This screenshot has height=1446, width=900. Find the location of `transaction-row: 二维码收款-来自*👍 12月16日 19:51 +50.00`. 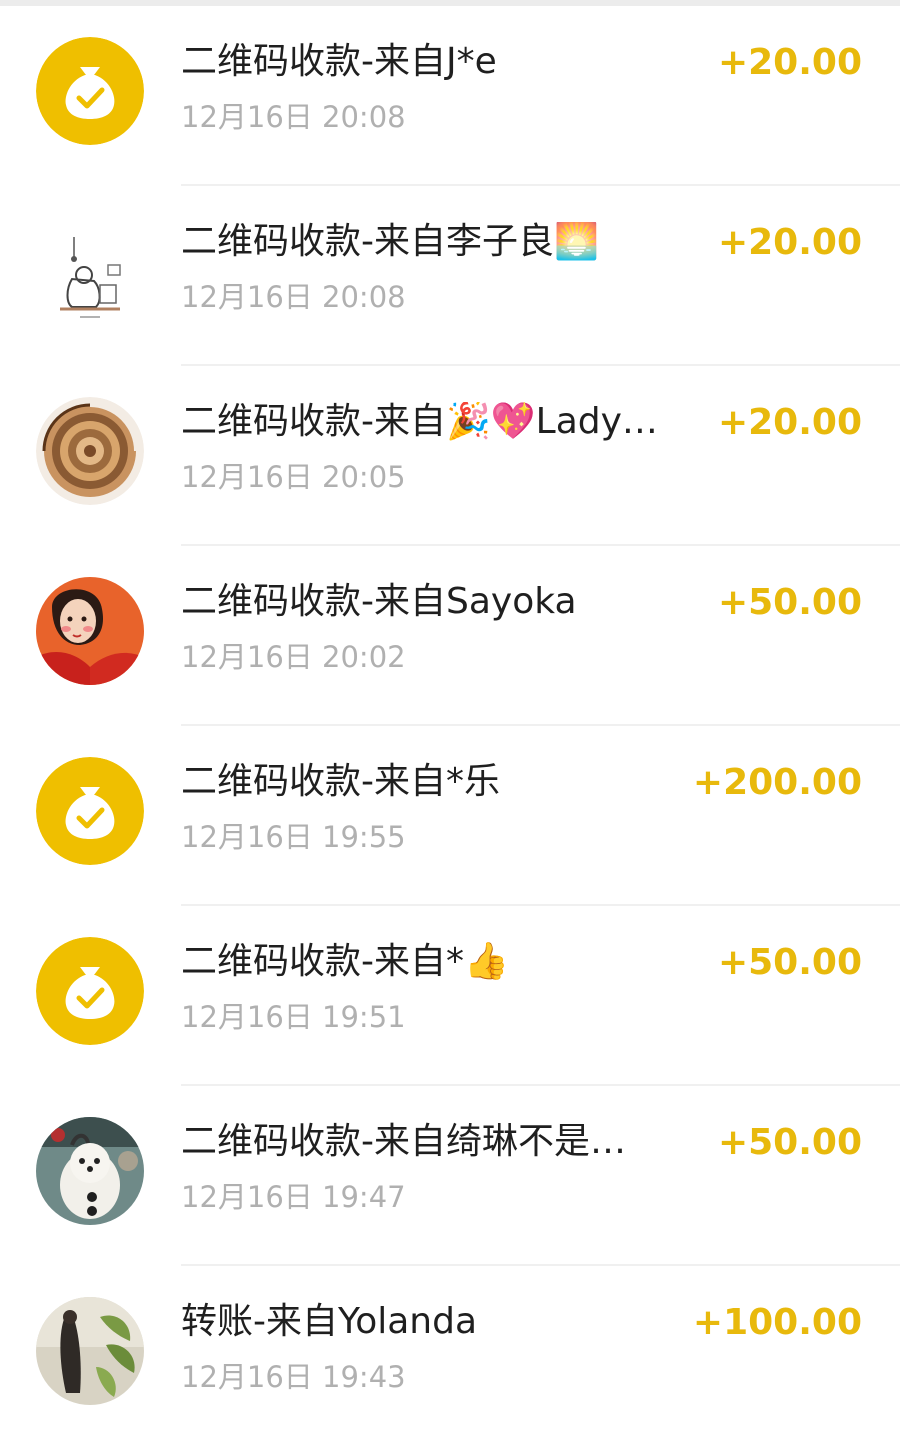

transaction-row: 二维码收款-来自*👍 12月16日 19:51 +50.00 is located at coordinates (450, 996).